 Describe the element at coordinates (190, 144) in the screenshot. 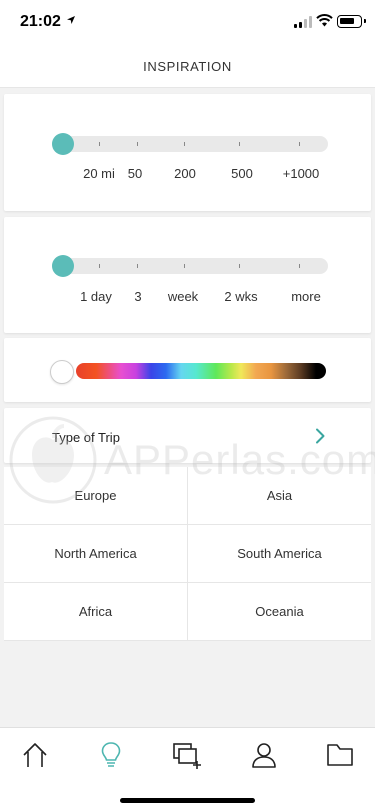

I see `distance-slider-track` at that location.